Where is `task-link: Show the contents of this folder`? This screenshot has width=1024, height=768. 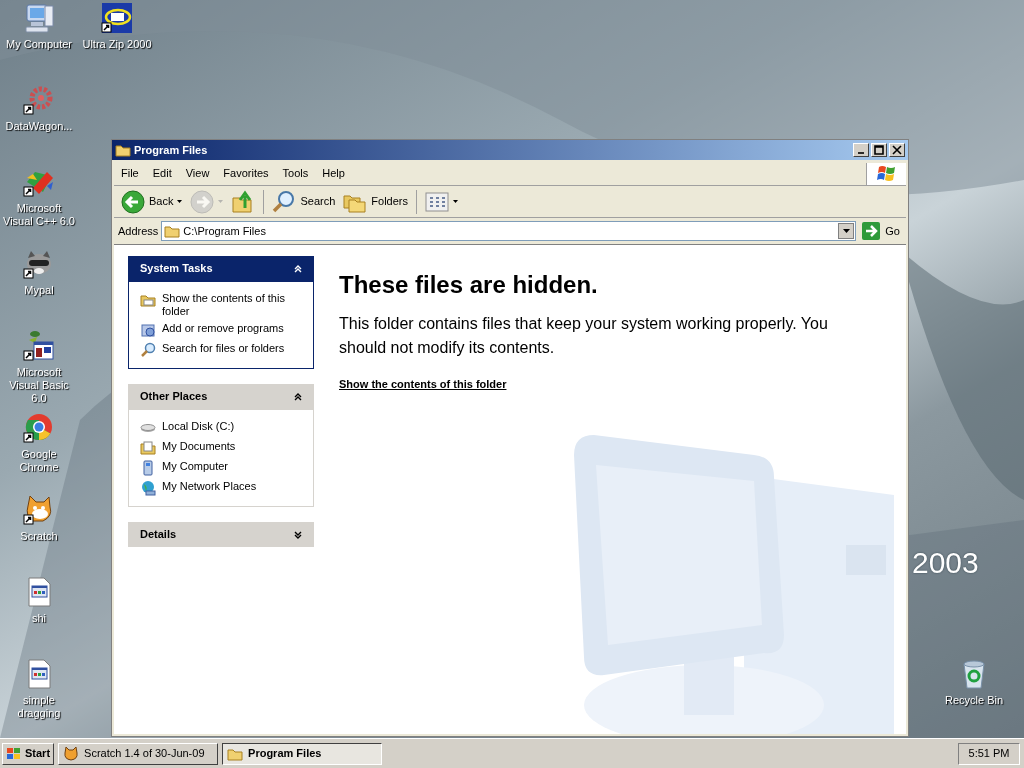 task-link: Show the contents of this folder is located at coordinates (221, 305).